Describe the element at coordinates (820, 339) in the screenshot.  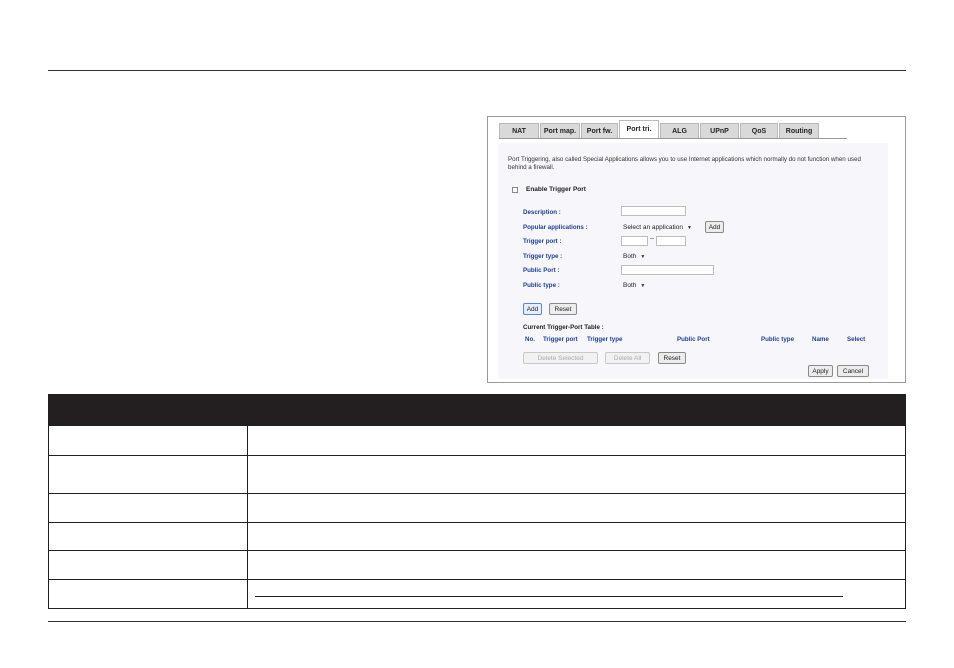
I see `column-name: Name` at that location.